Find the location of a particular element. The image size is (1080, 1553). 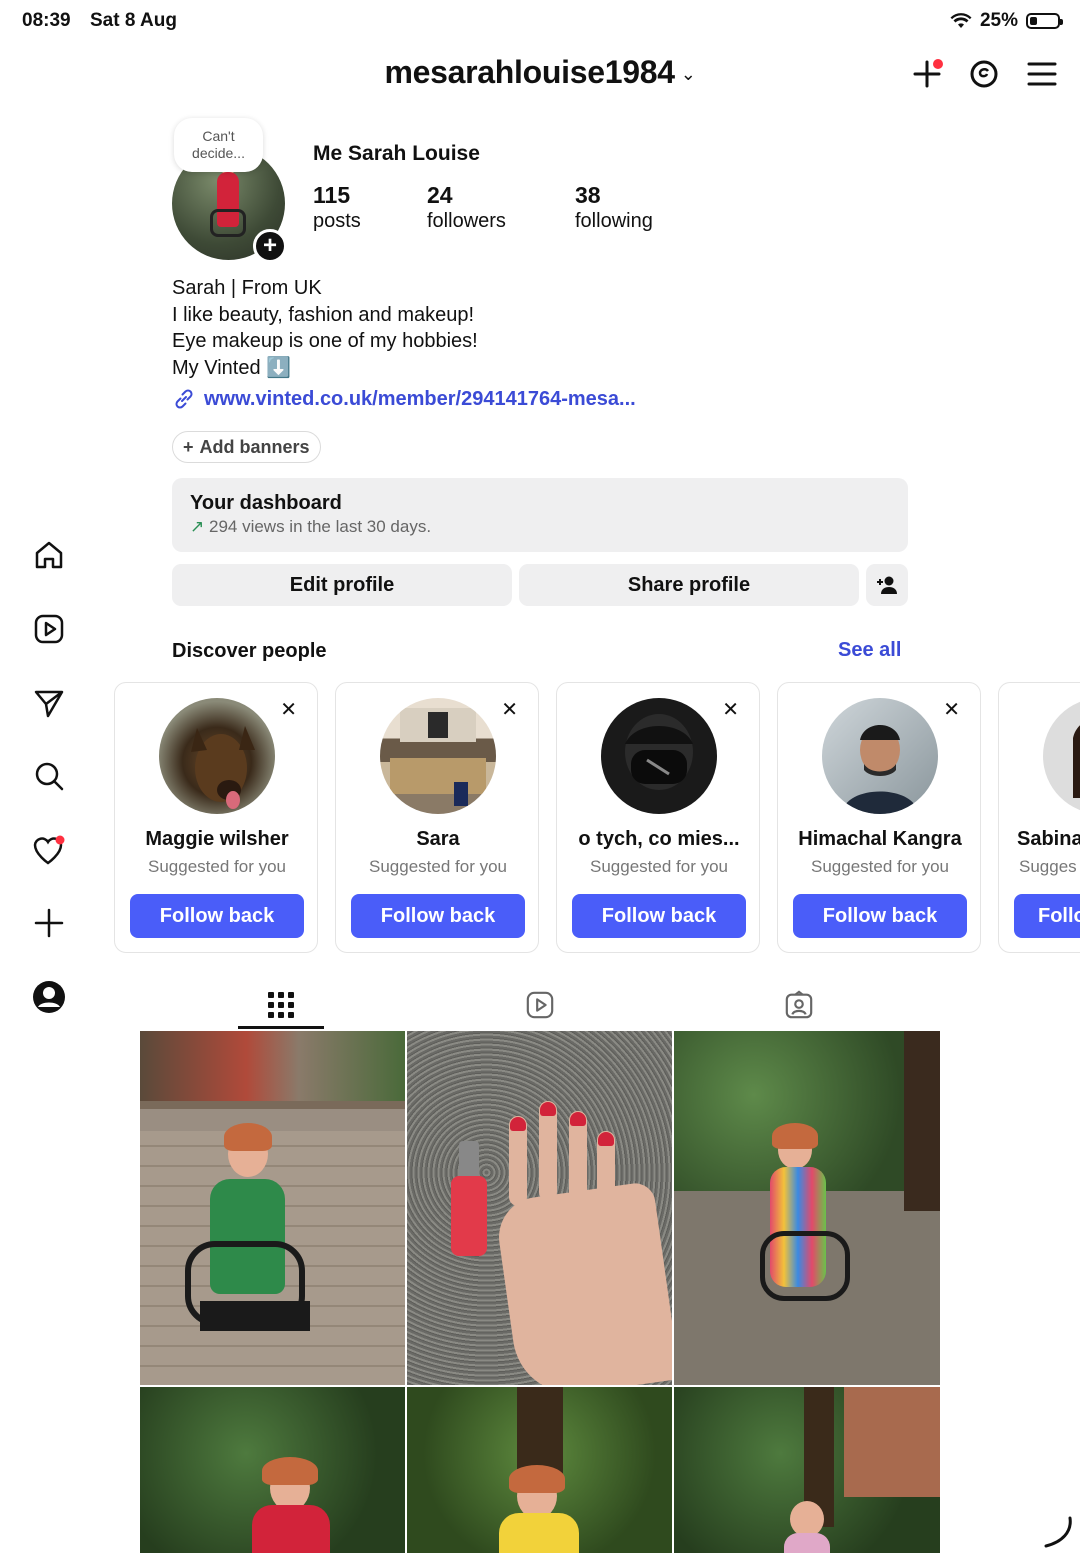

stat-value: 38 is located at coordinates (588, 195).